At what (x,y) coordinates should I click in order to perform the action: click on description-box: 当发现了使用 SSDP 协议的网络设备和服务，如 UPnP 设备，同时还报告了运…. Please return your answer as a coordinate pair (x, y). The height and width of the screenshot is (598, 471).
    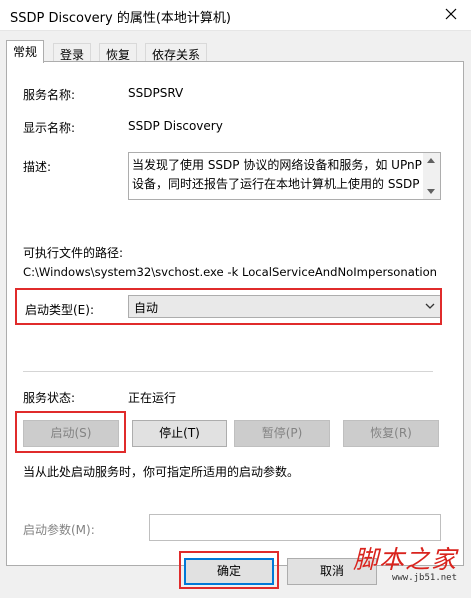
    Looking at the image, I should click on (284, 176).